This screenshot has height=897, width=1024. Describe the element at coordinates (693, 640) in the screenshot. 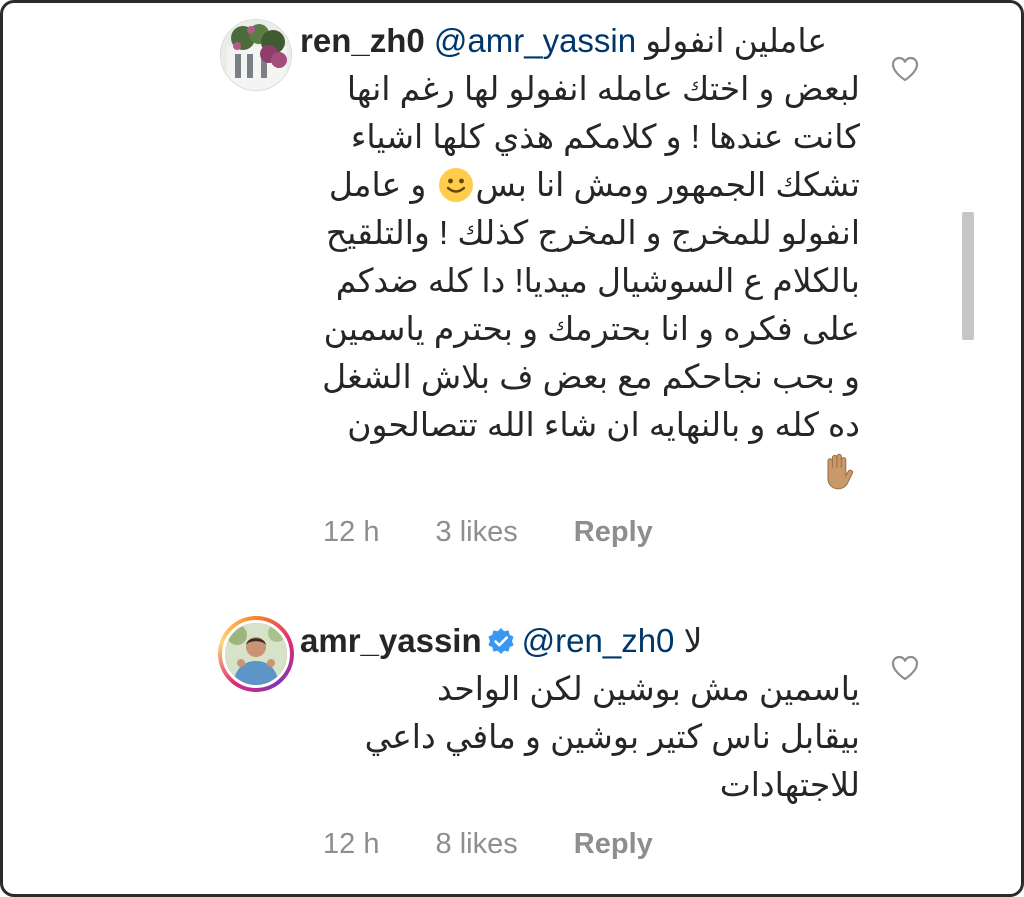

I see `comment-text: لا` at that location.